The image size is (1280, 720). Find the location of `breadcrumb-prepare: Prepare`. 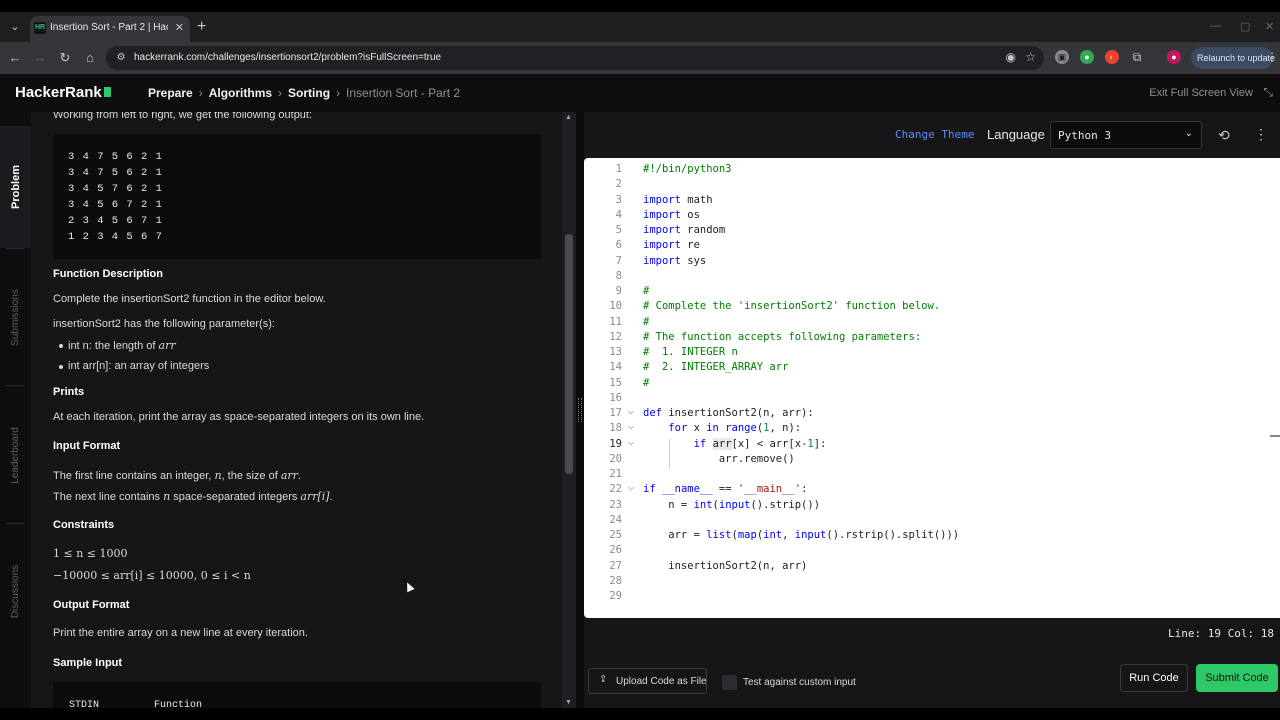

breadcrumb-prepare: Prepare is located at coordinates (170, 93).